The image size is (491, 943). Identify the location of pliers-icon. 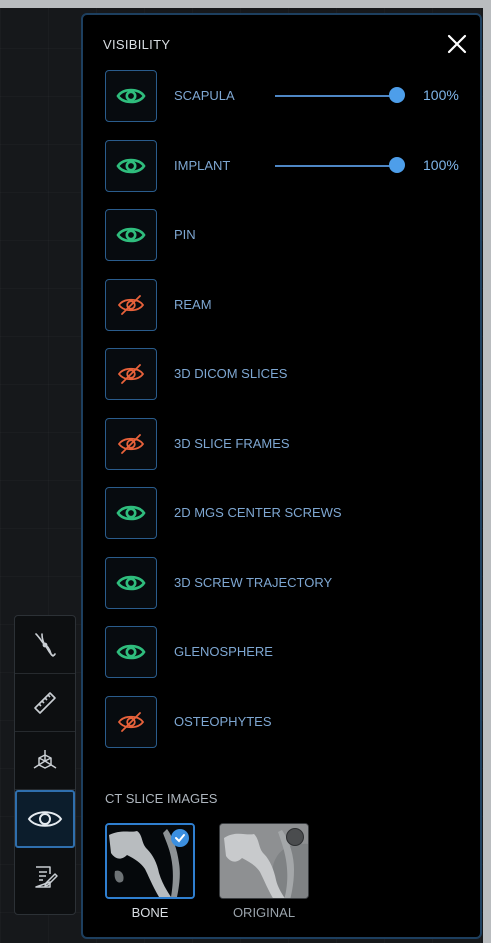
(45, 644).